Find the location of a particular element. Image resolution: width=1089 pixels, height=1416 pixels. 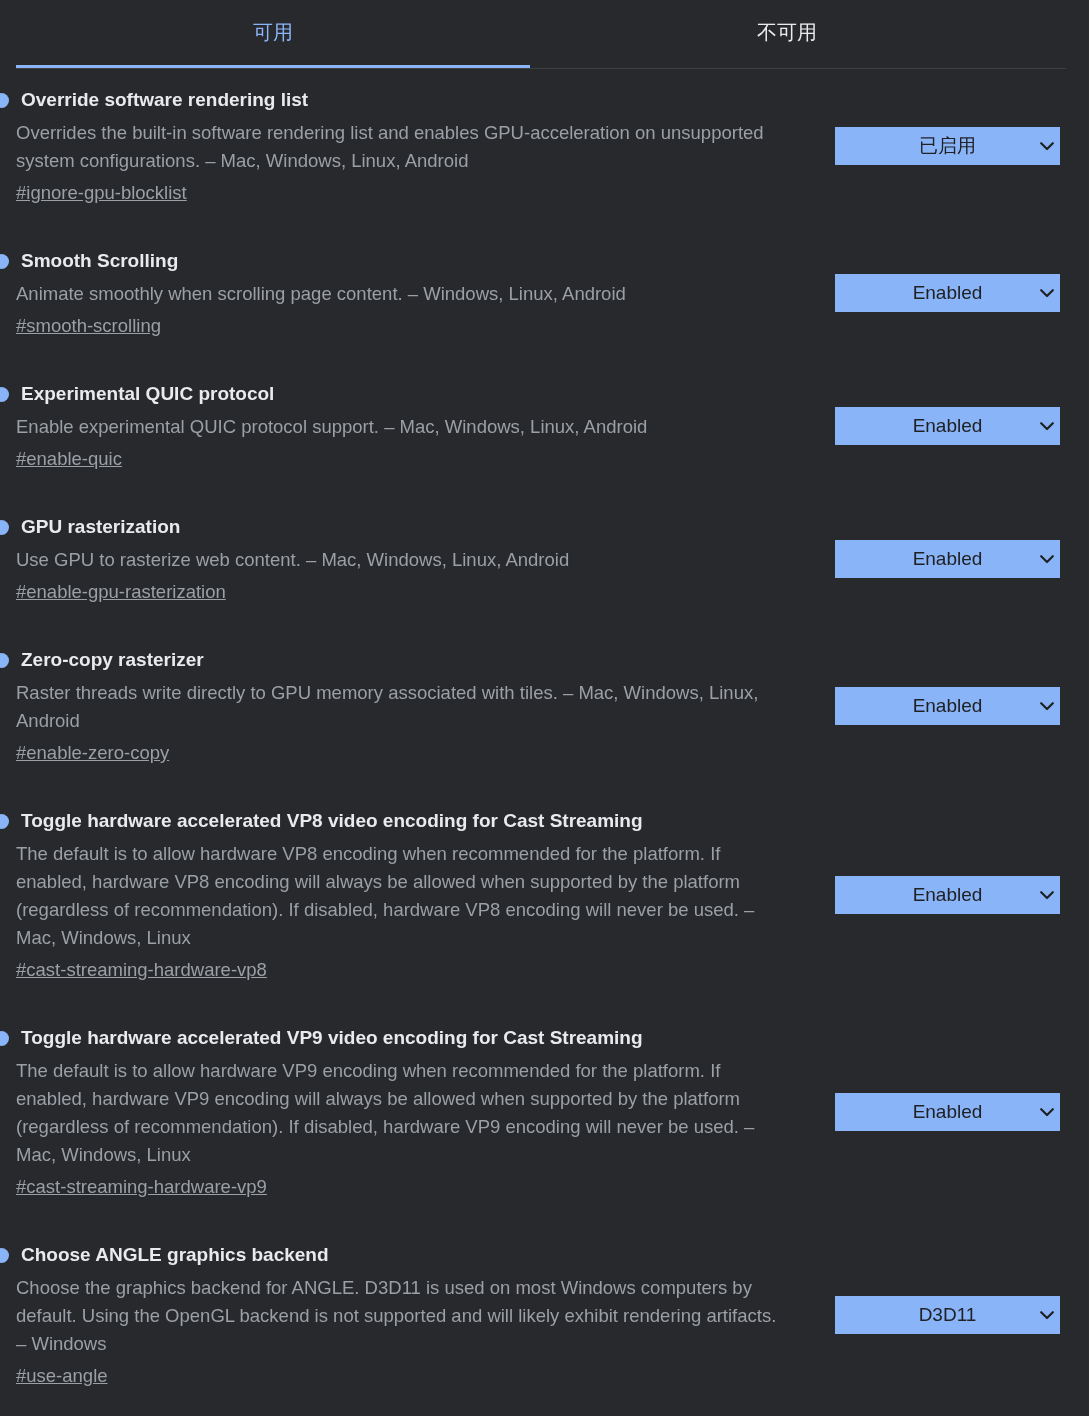

experiment-title: Toggle hardware accelerated VP8 video encoding for Cast Streaming is located at coordinates (332, 821).